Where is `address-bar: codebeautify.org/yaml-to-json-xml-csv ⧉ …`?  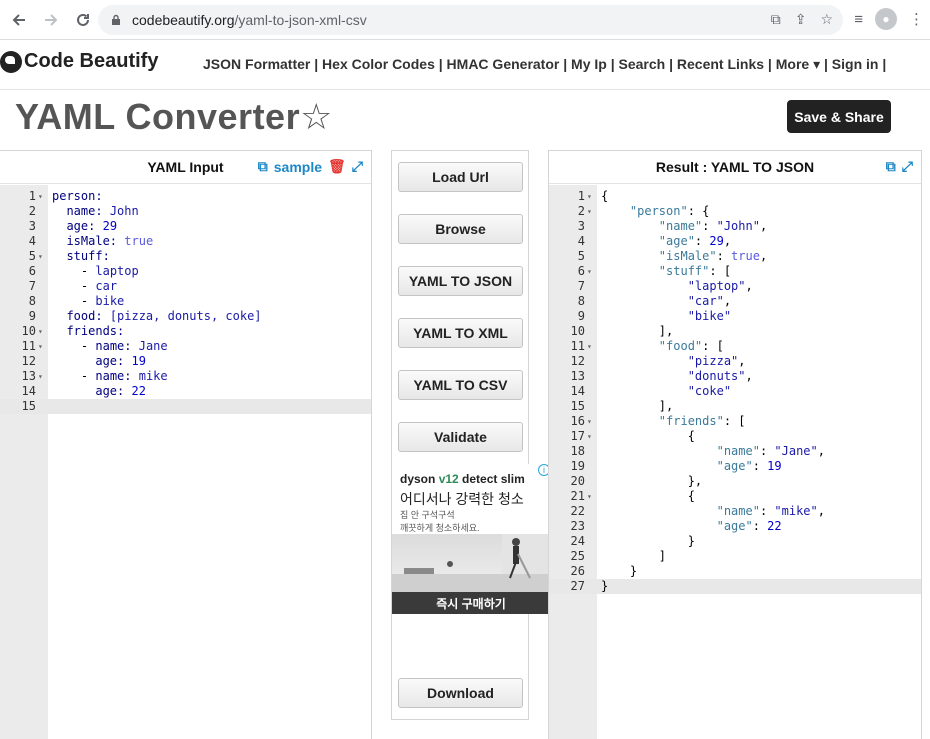 address-bar: codebeautify.org/yaml-to-json-xml-csv ⧉ … is located at coordinates (470, 20).